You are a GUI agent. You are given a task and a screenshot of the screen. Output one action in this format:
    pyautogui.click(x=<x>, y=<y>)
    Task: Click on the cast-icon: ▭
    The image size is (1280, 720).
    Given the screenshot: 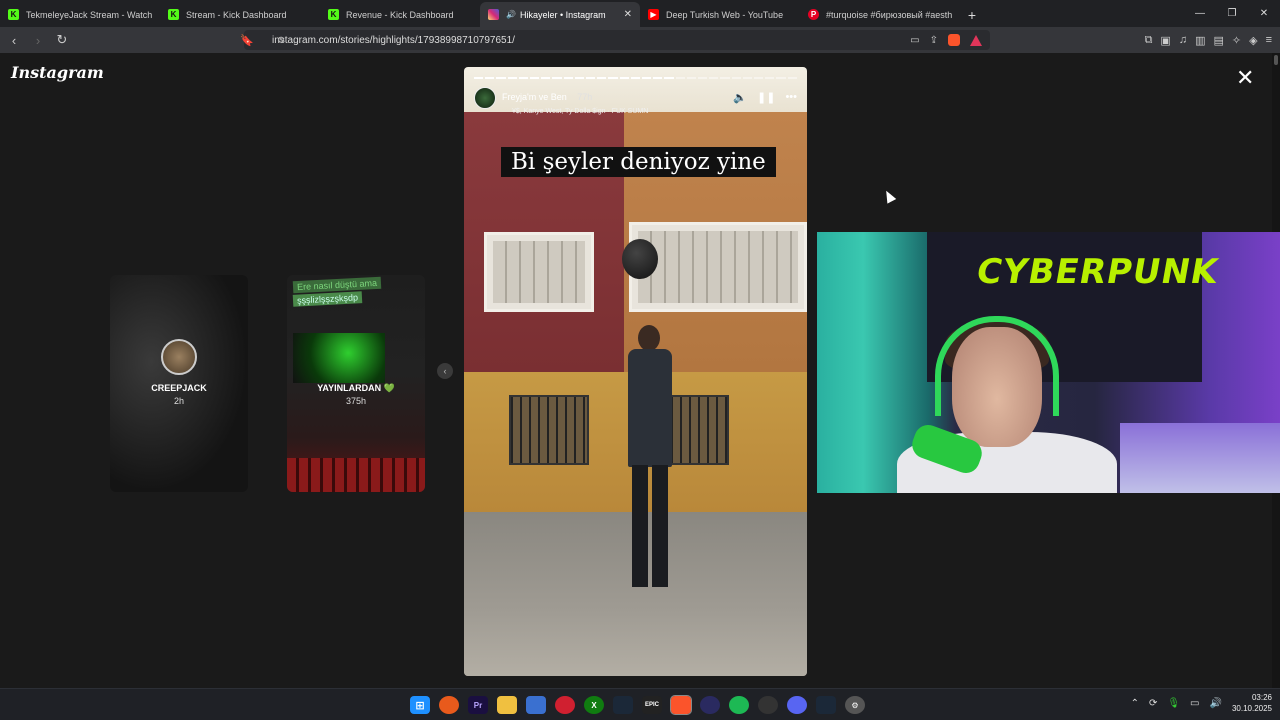 What is the action you would take?
    pyautogui.click(x=914, y=40)
    